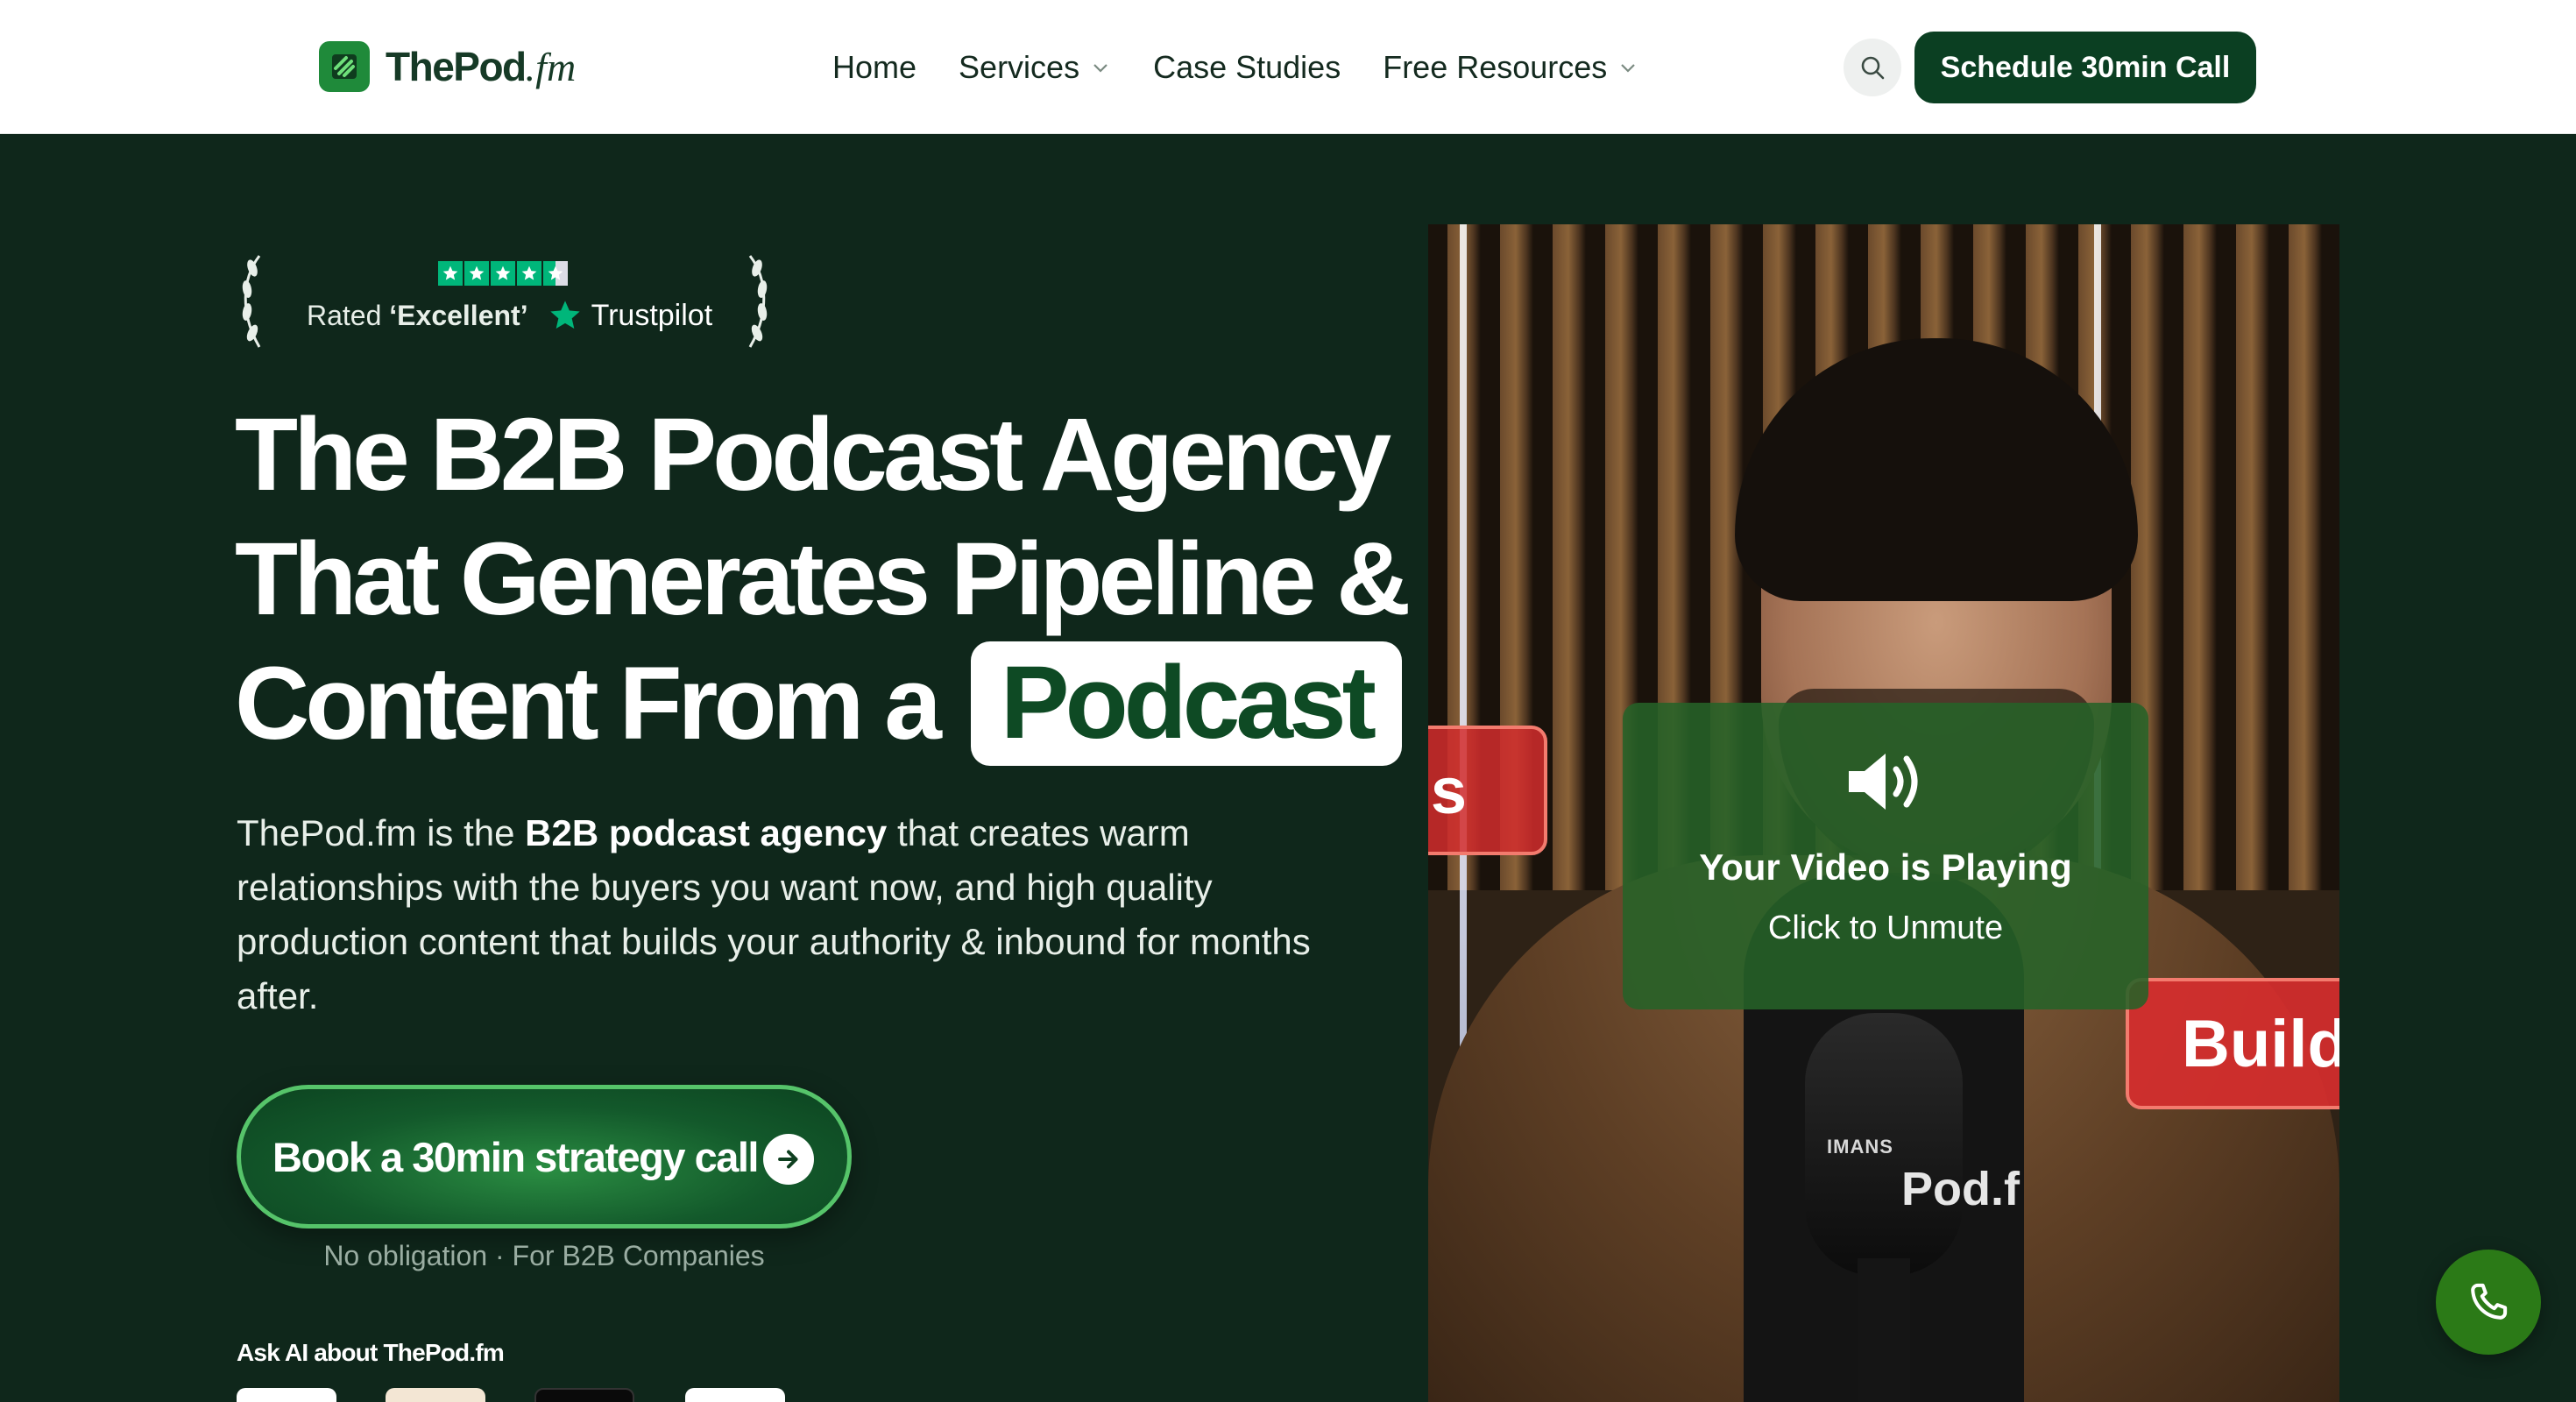 This screenshot has width=2576, height=1402. Describe the element at coordinates (1019, 67) in the screenshot. I see `nav-item-label: Services` at that location.